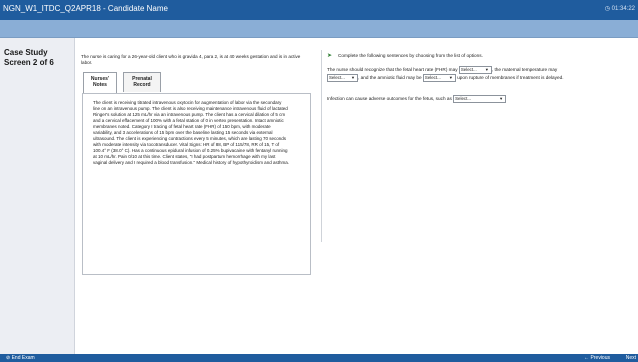 The height and width of the screenshot is (362, 638). Describe the element at coordinates (29, 62) in the screenshot. I see `case-study-progress: Screen 2 of 6` at that location.